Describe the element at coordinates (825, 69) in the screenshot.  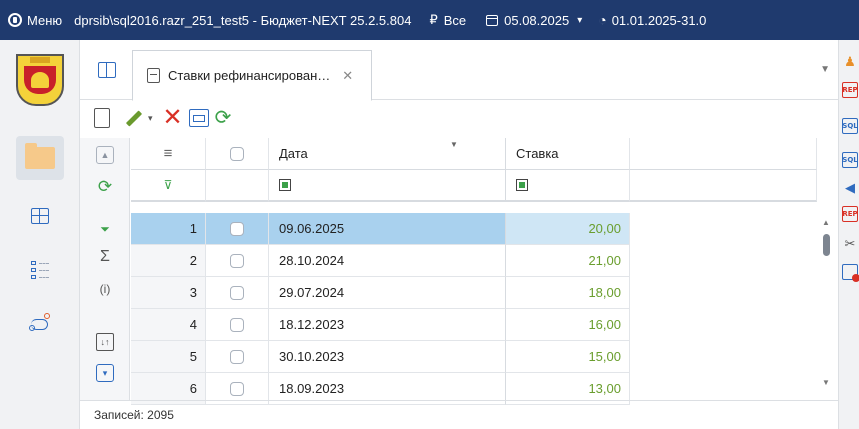
I see `tabs-dropdown-icon: ▼` at that location.